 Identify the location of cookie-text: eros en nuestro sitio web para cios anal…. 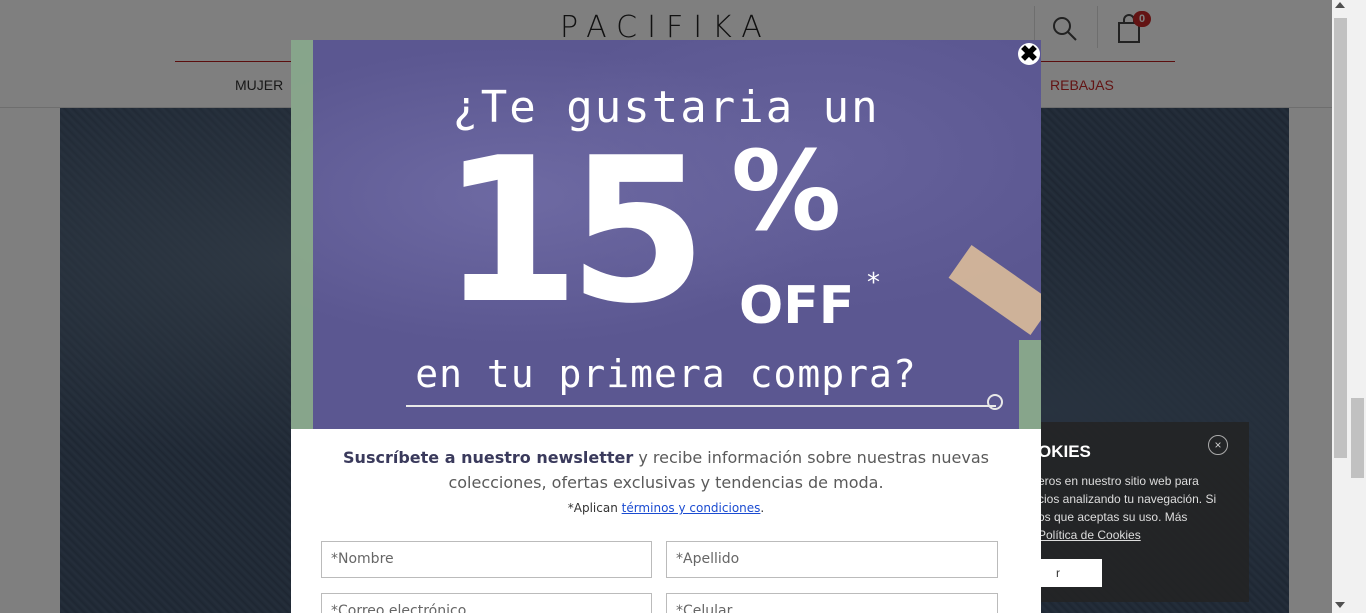
(1138, 508).